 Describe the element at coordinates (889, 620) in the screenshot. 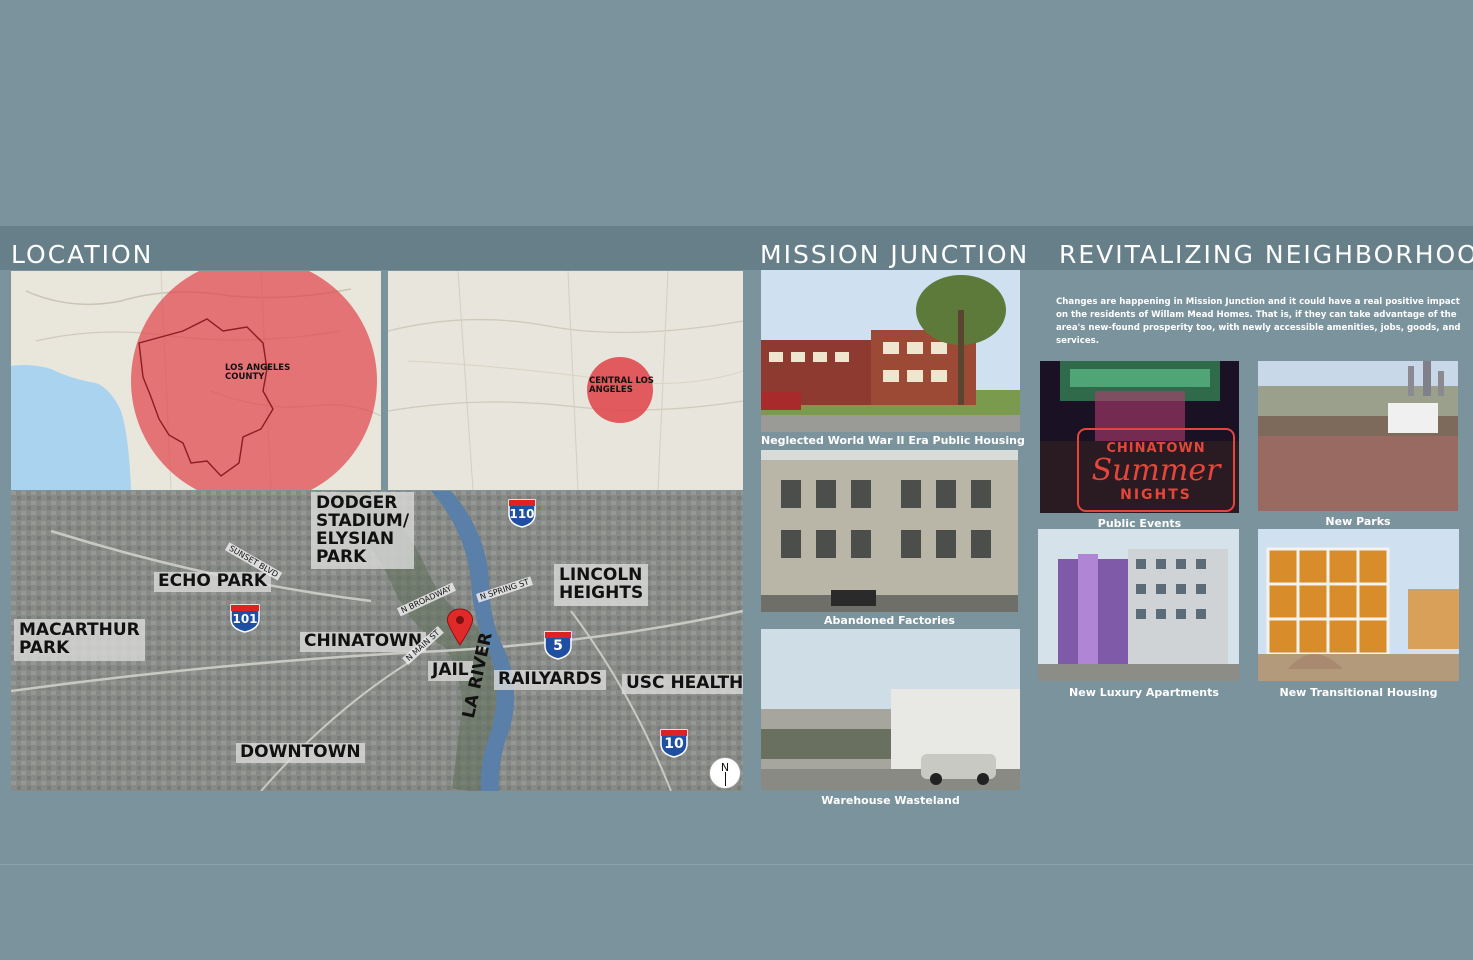

I see `caption-abandoned-factories: Abandoned Factories` at that location.